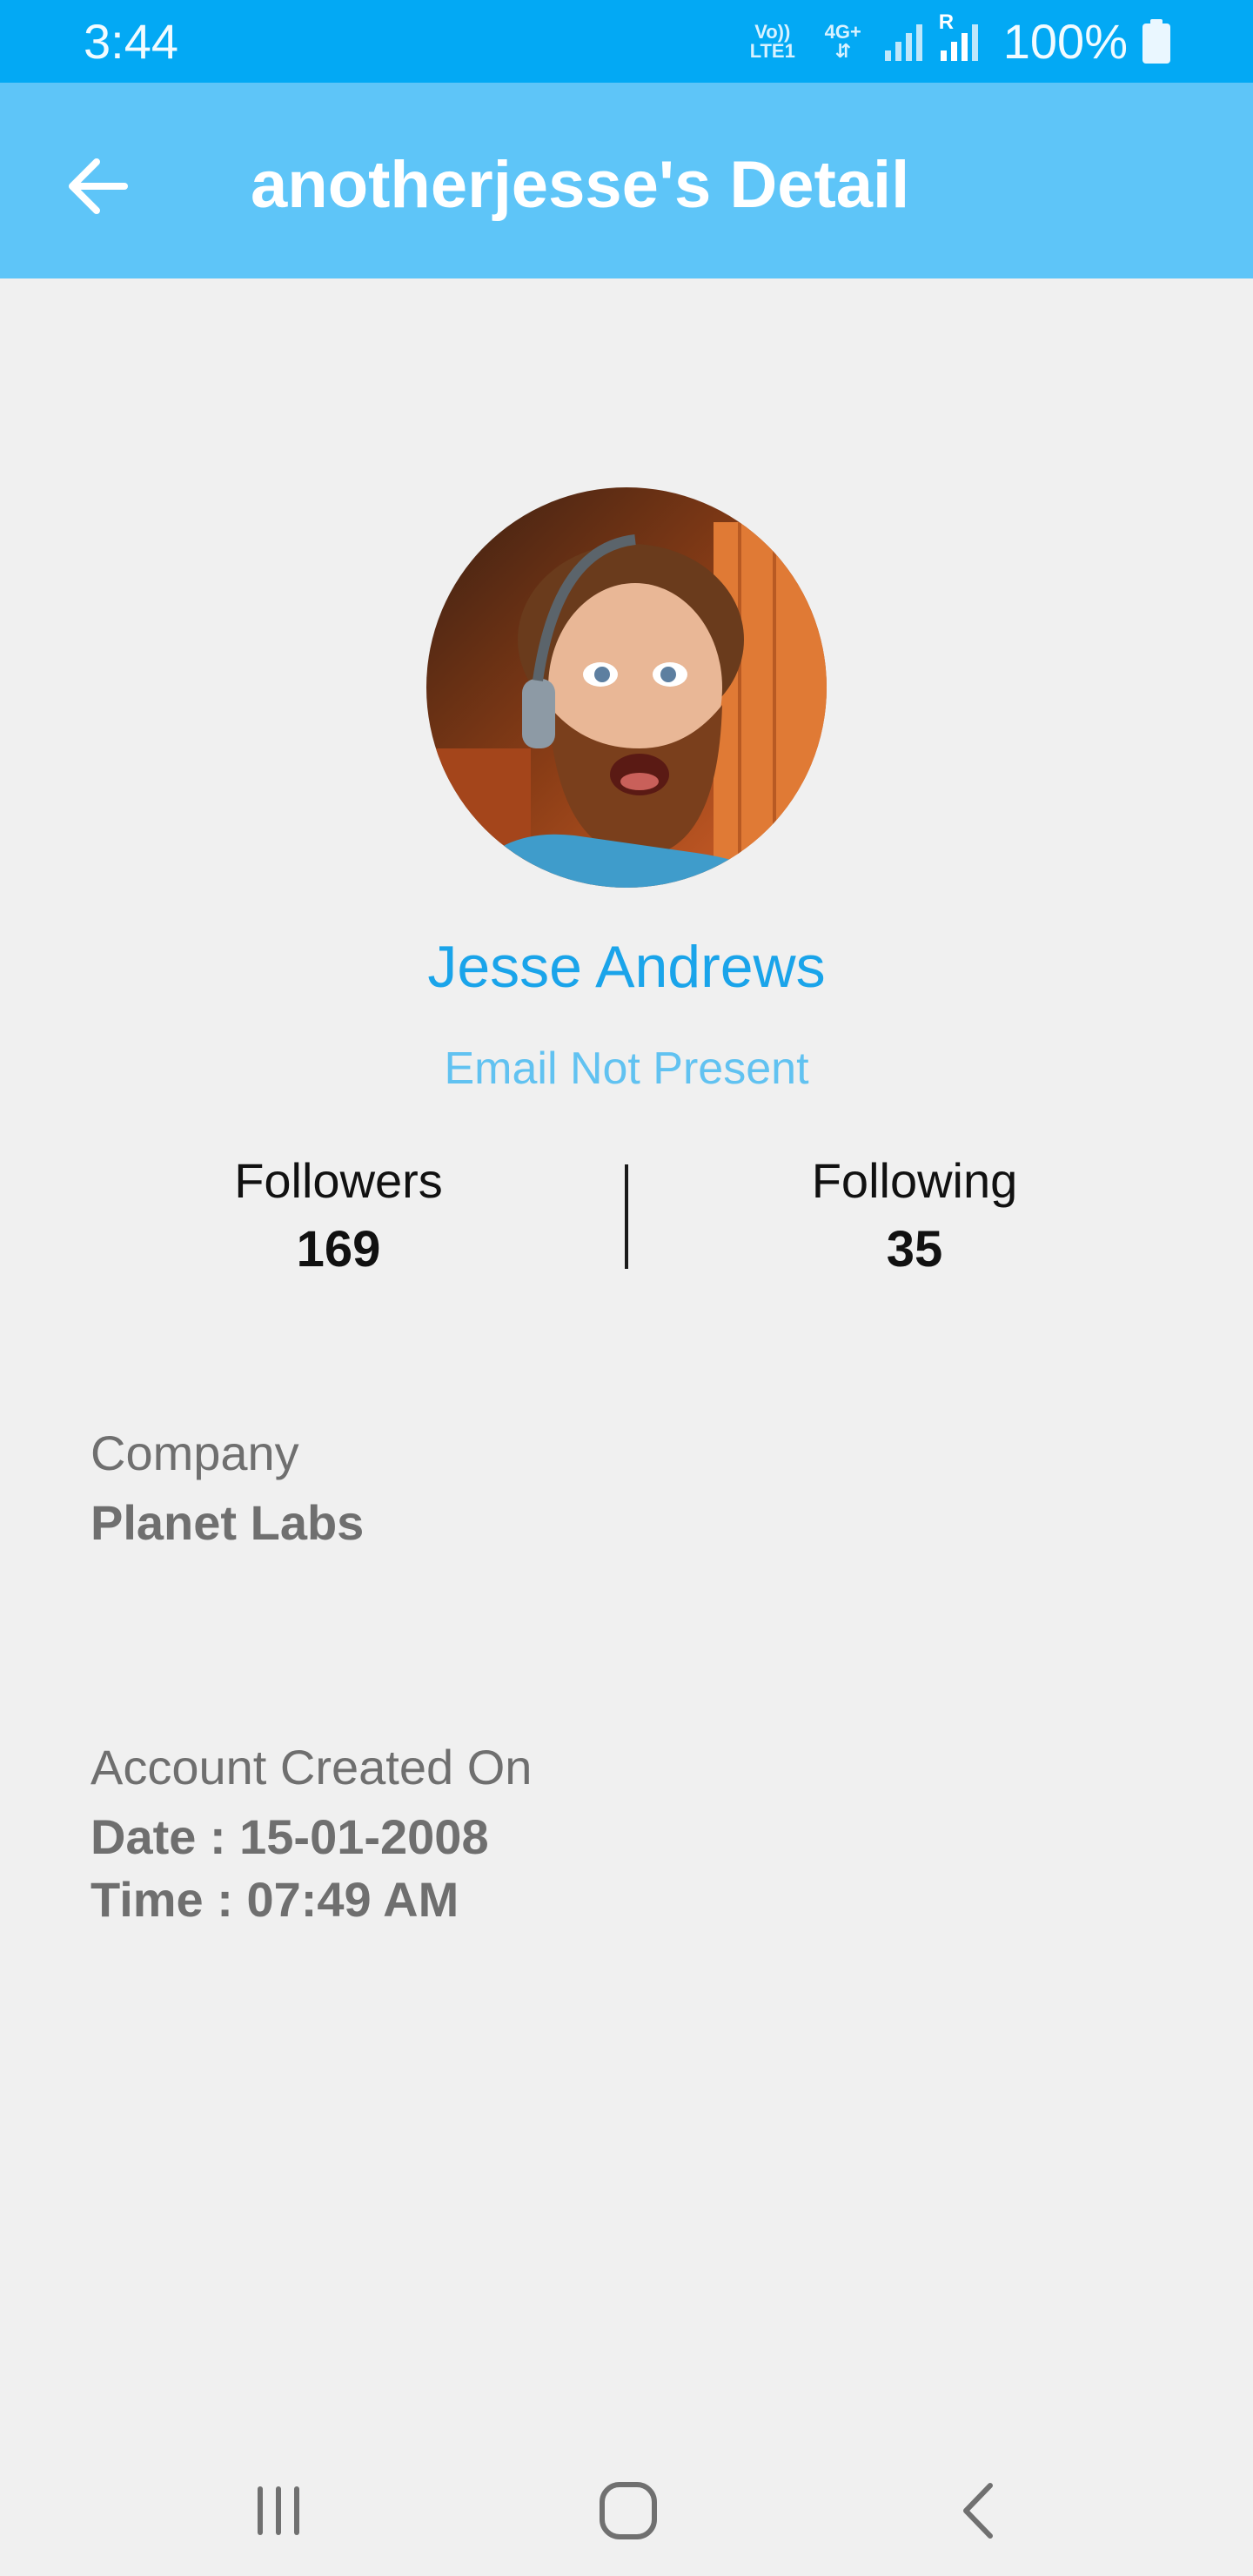 This screenshot has width=1253, height=2576. What do you see at coordinates (947, 22) in the screenshot?
I see `roaming-text: R` at bounding box center [947, 22].